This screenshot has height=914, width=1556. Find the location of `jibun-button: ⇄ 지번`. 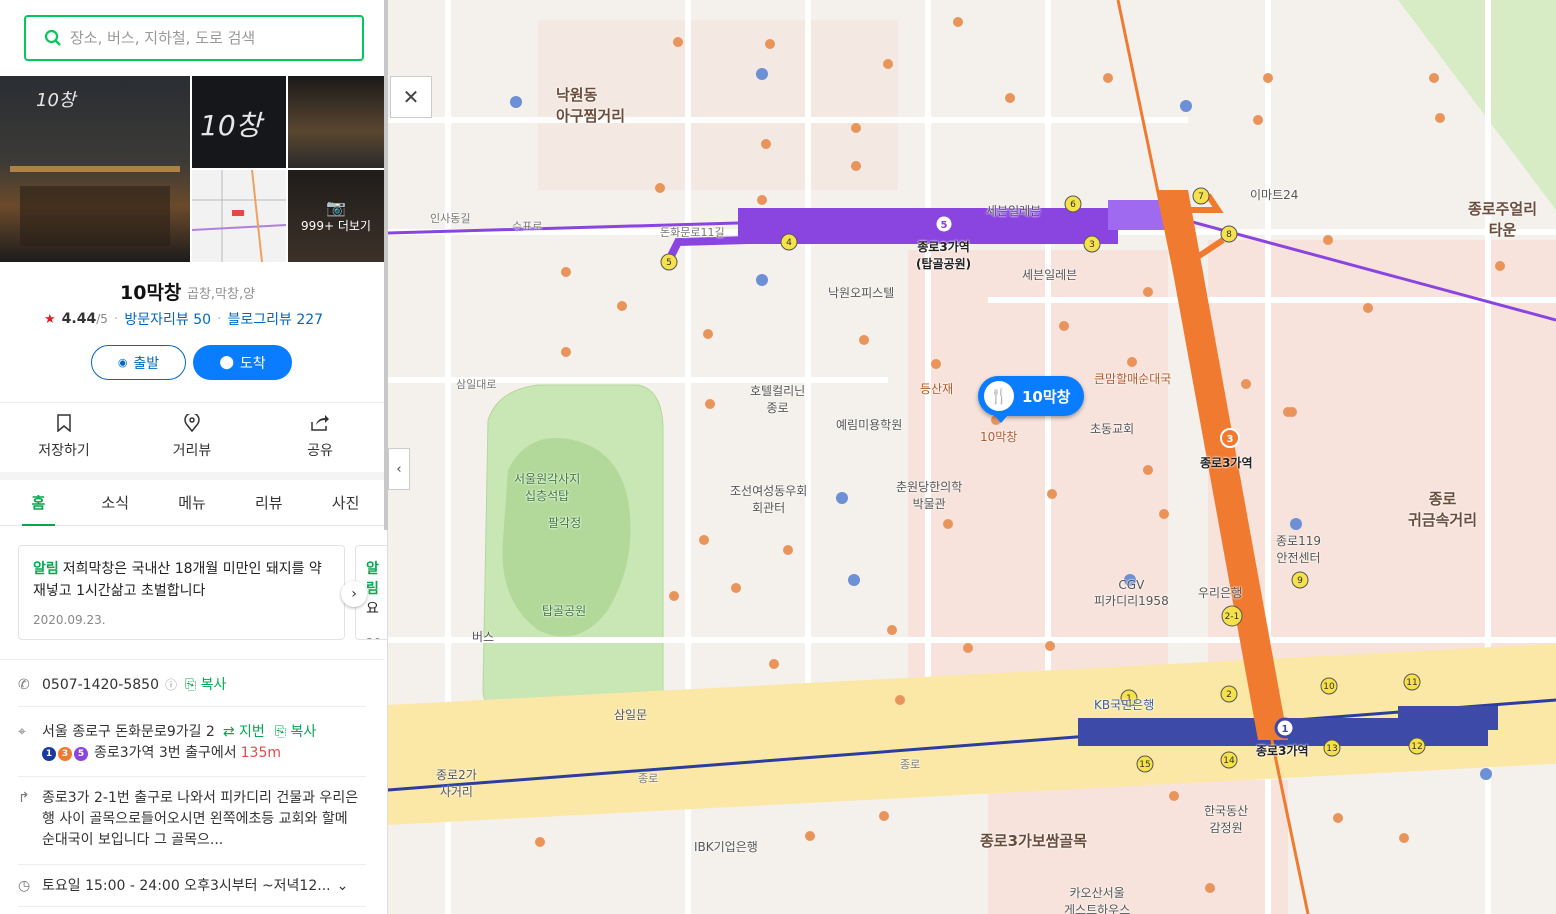

jibun-button: ⇄ 지번 is located at coordinates (244, 732).